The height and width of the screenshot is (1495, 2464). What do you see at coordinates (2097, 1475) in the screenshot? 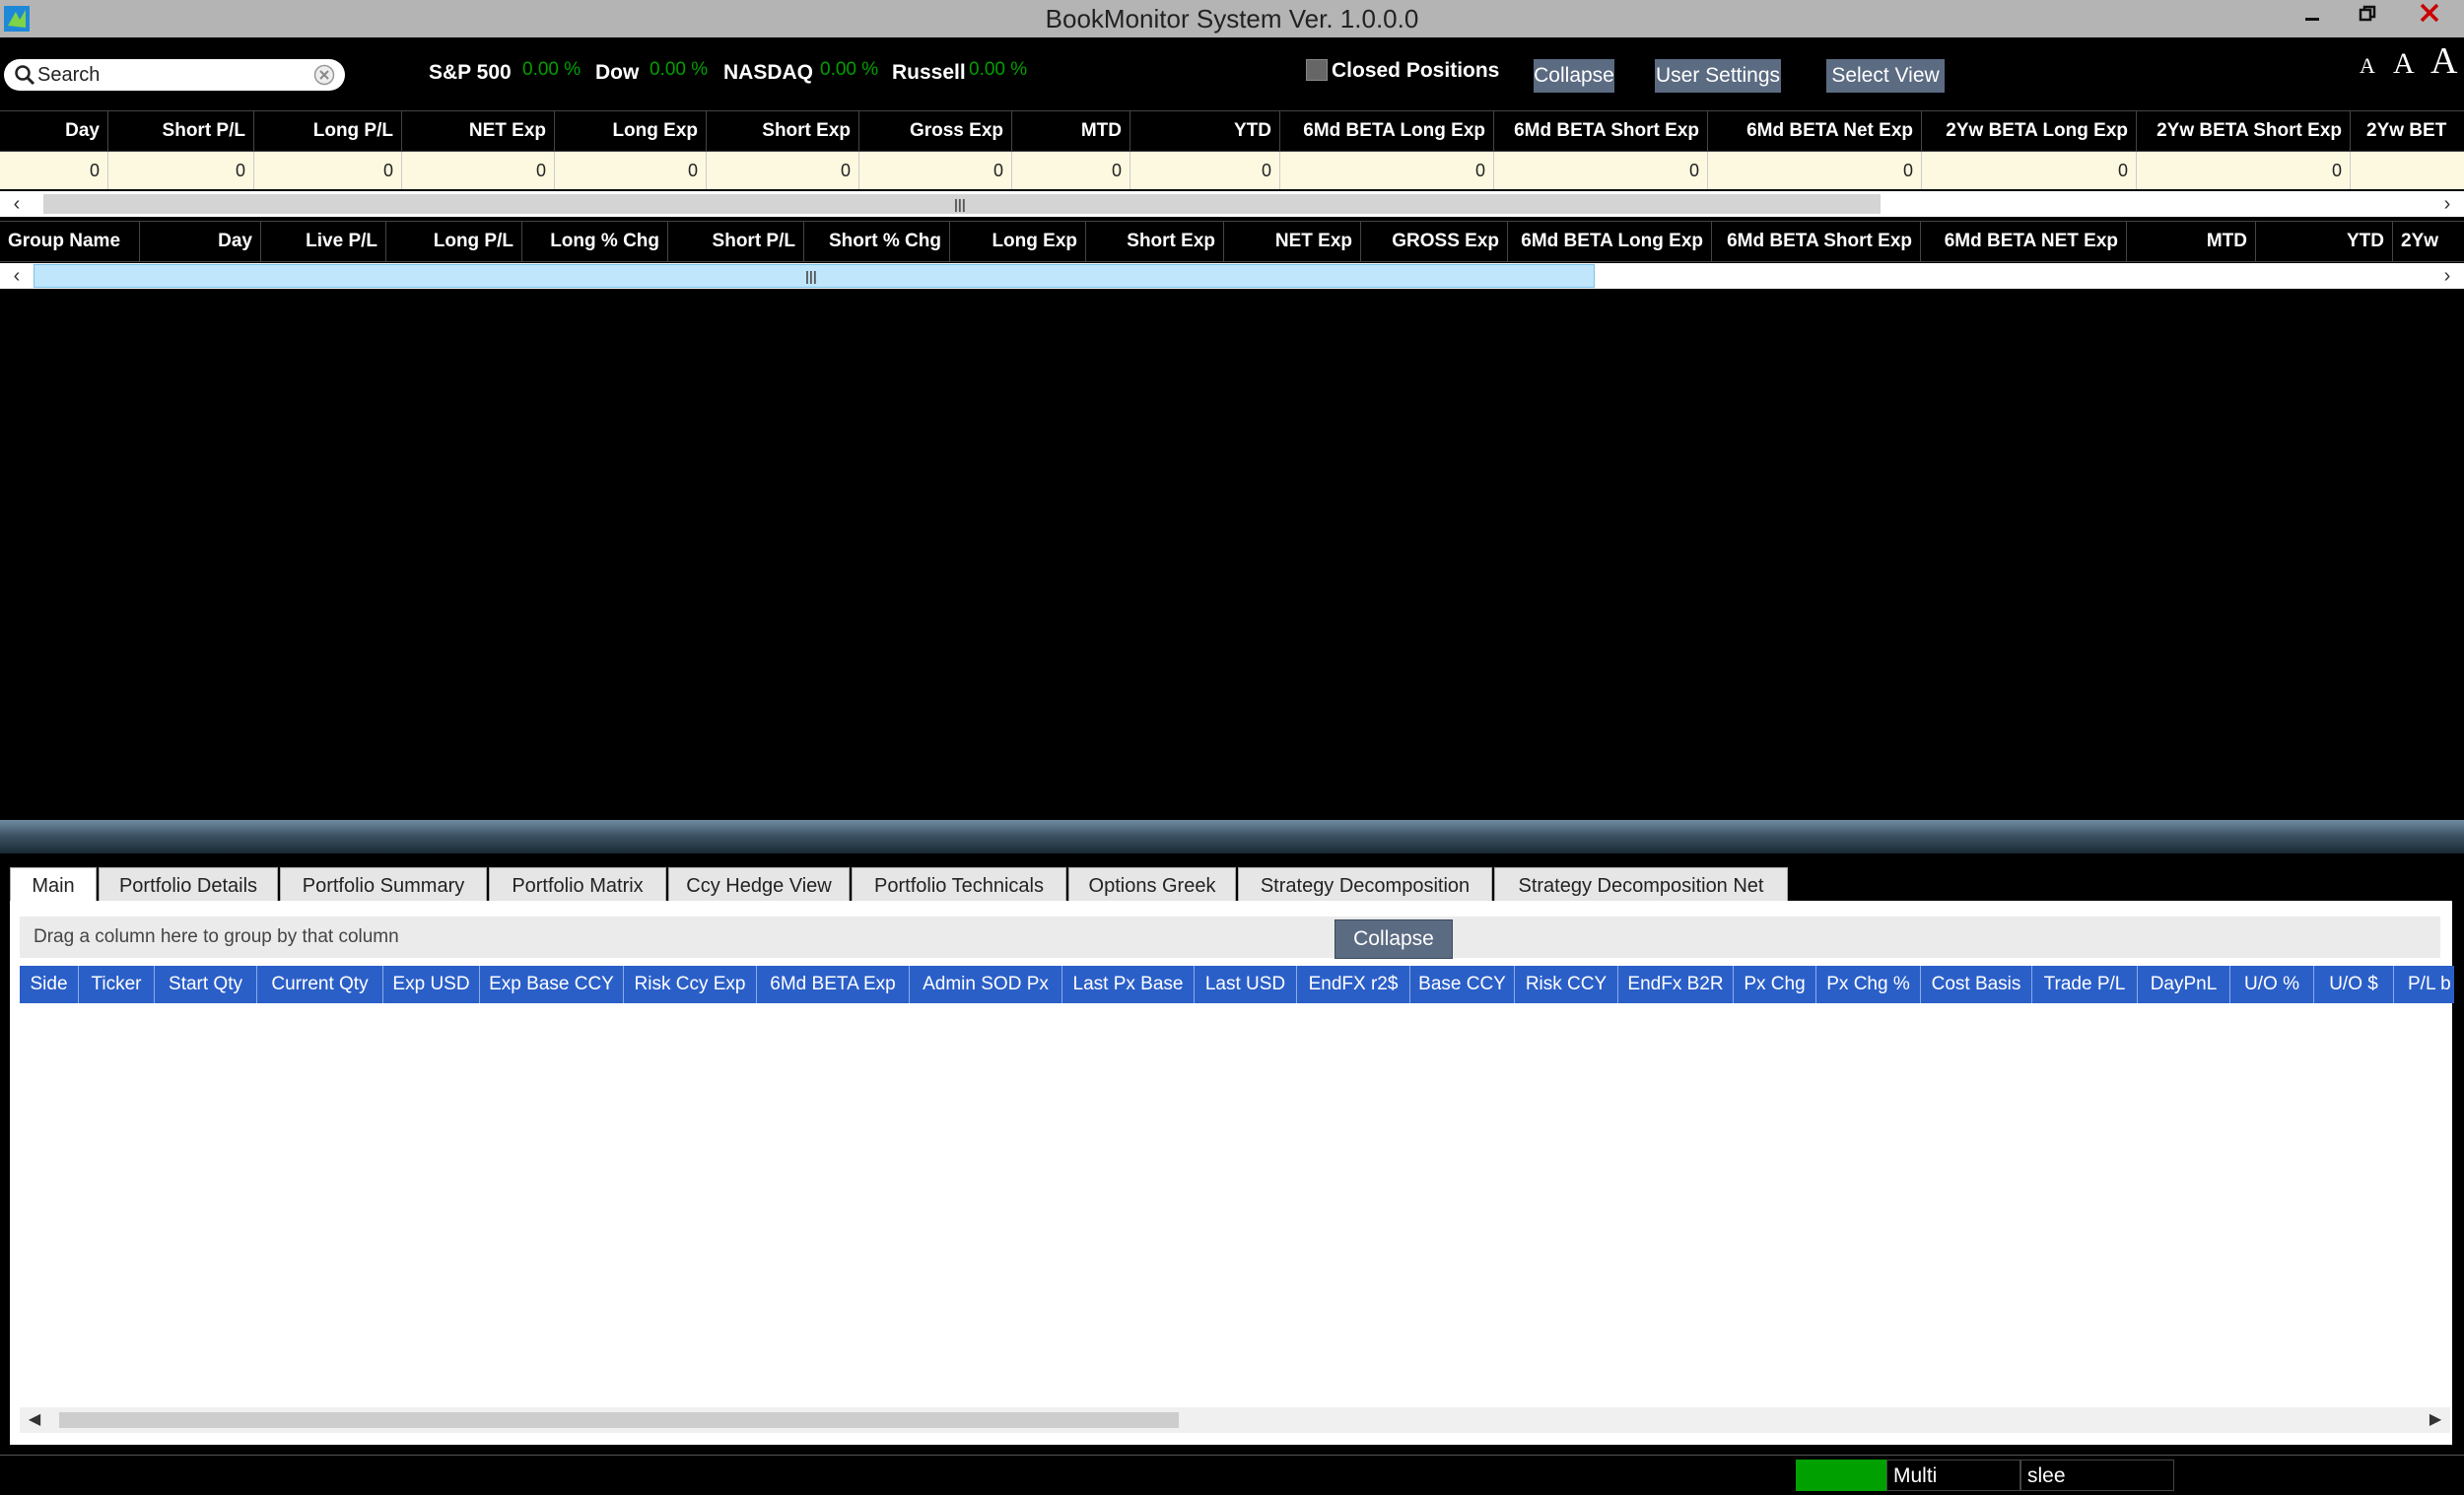
I see `status-user: slee` at bounding box center [2097, 1475].